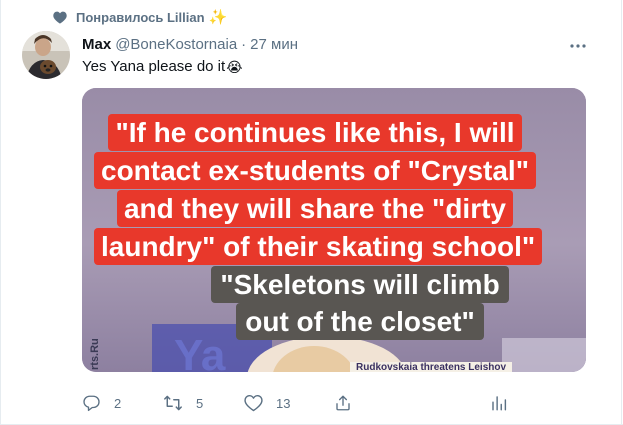 Image resolution: width=623 pixels, height=425 pixels. Describe the element at coordinates (173, 403) in the screenshot. I see `retweet-icon` at that location.